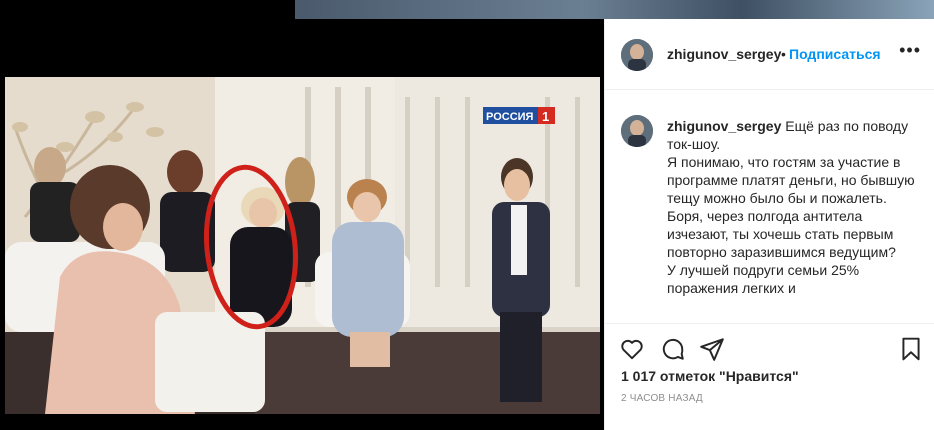  Describe the element at coordinates (632, 349) in the screenshot. I see `heart-icon` at that location.